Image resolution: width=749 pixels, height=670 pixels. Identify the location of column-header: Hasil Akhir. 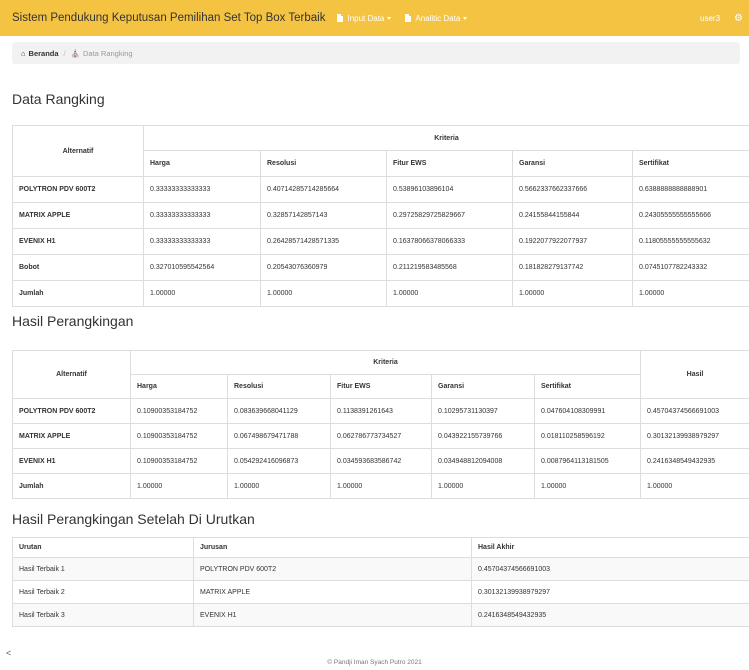
(610, 547).